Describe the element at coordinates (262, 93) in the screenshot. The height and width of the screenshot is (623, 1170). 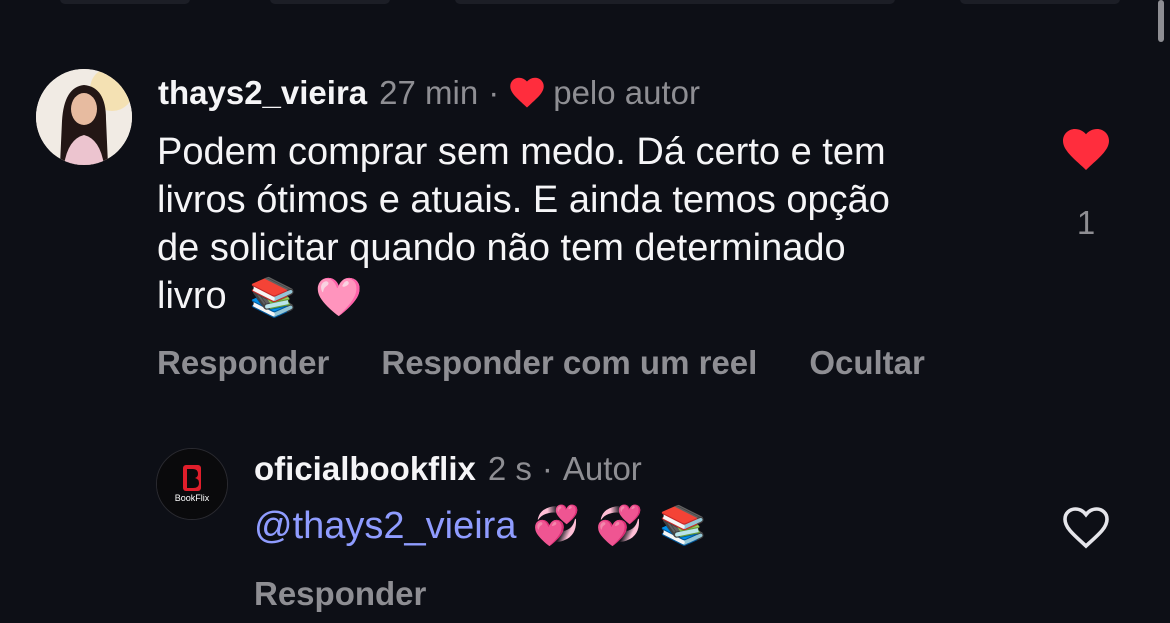
I see `comment-username: thays2_vieira` at that location.